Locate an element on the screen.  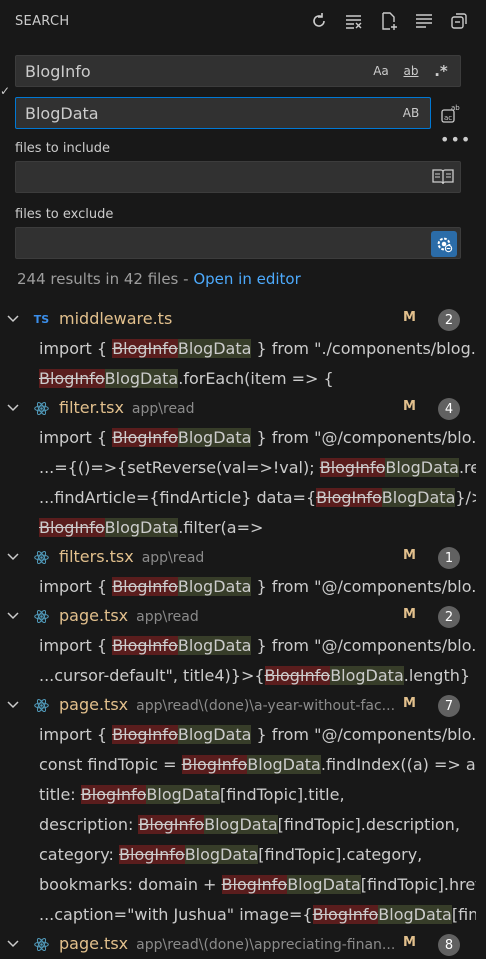
match-context-text: bookmarks: domain + is located at coordinates (130, 884).